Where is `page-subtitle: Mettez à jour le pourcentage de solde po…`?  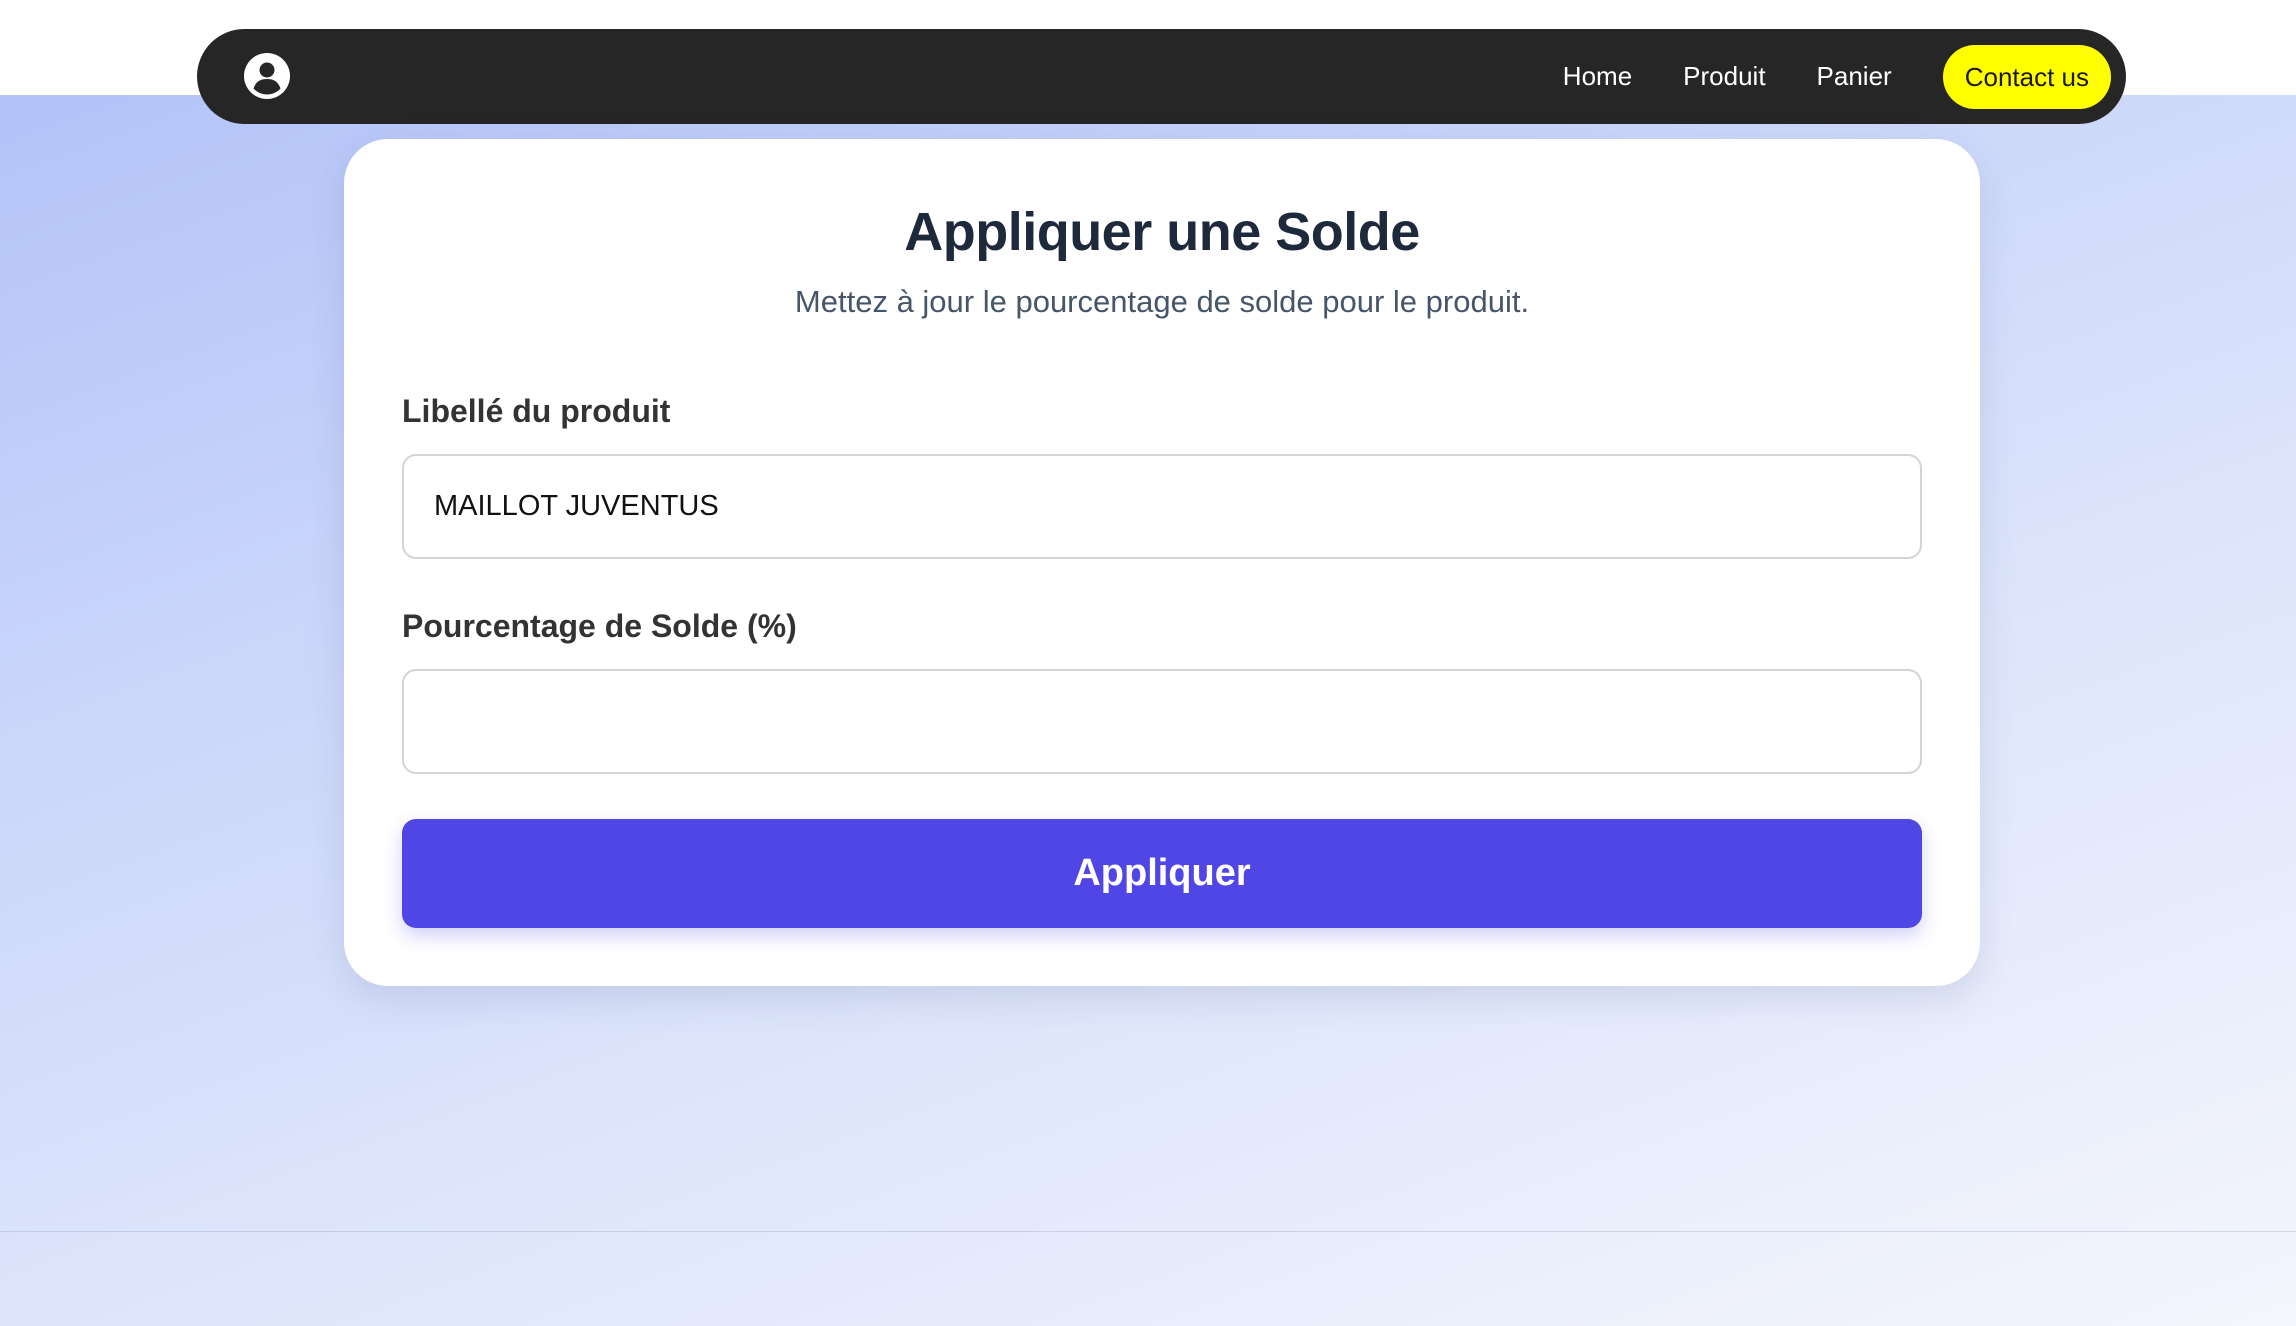 page-subtitle: Mettez à jour le pourcentage de solde po… is located at coordinates (1162, 301).